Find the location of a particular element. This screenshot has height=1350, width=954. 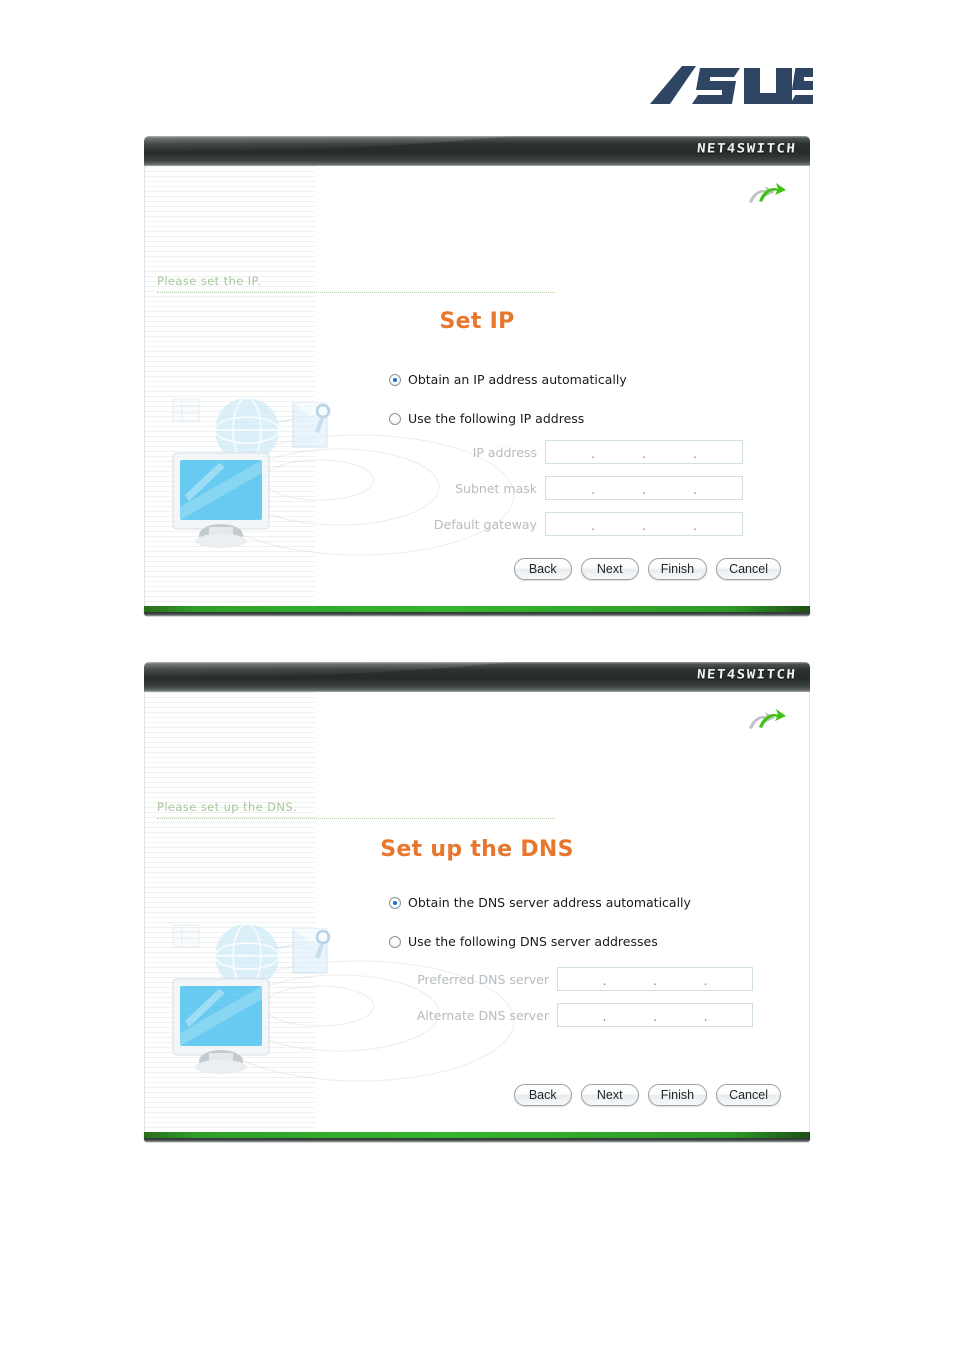

field-label: Default gateway is located at coordinates (485, 524).